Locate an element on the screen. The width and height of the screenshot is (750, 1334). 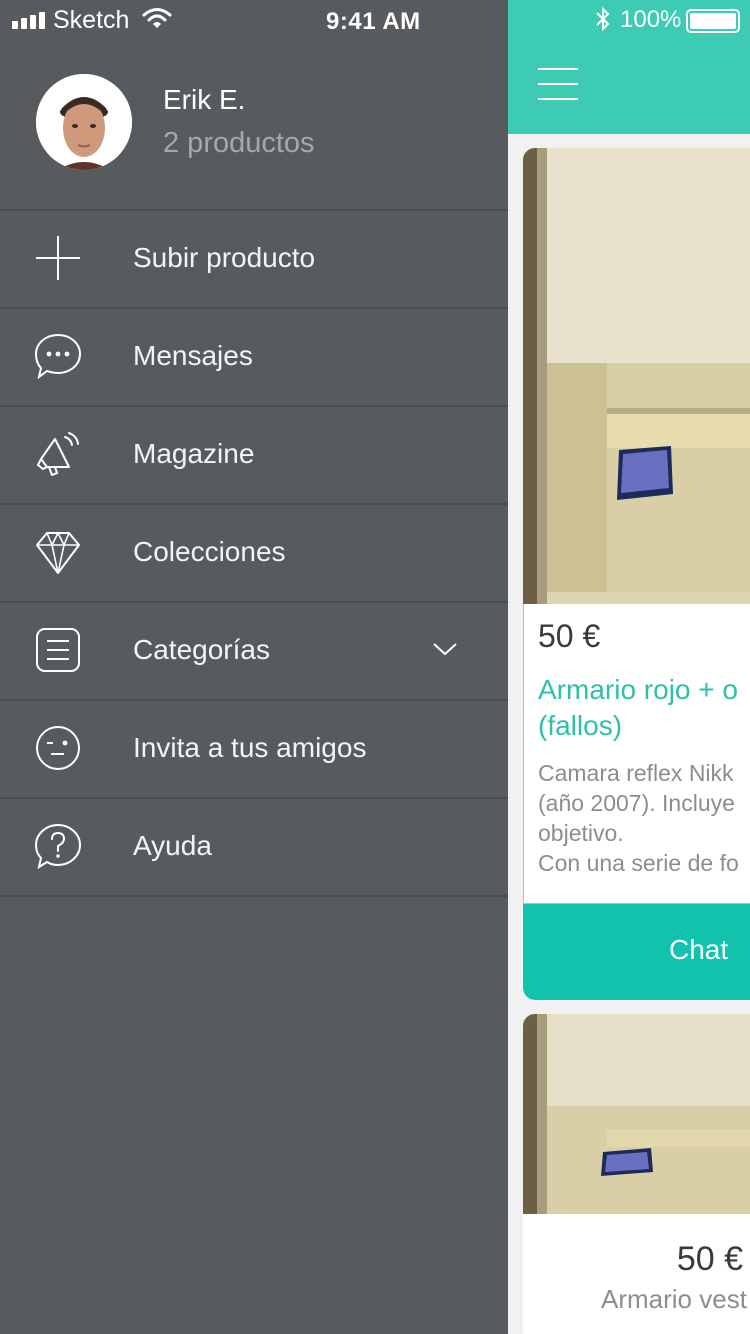
product-title: Armario vest is located at coordinates (674, 1299).